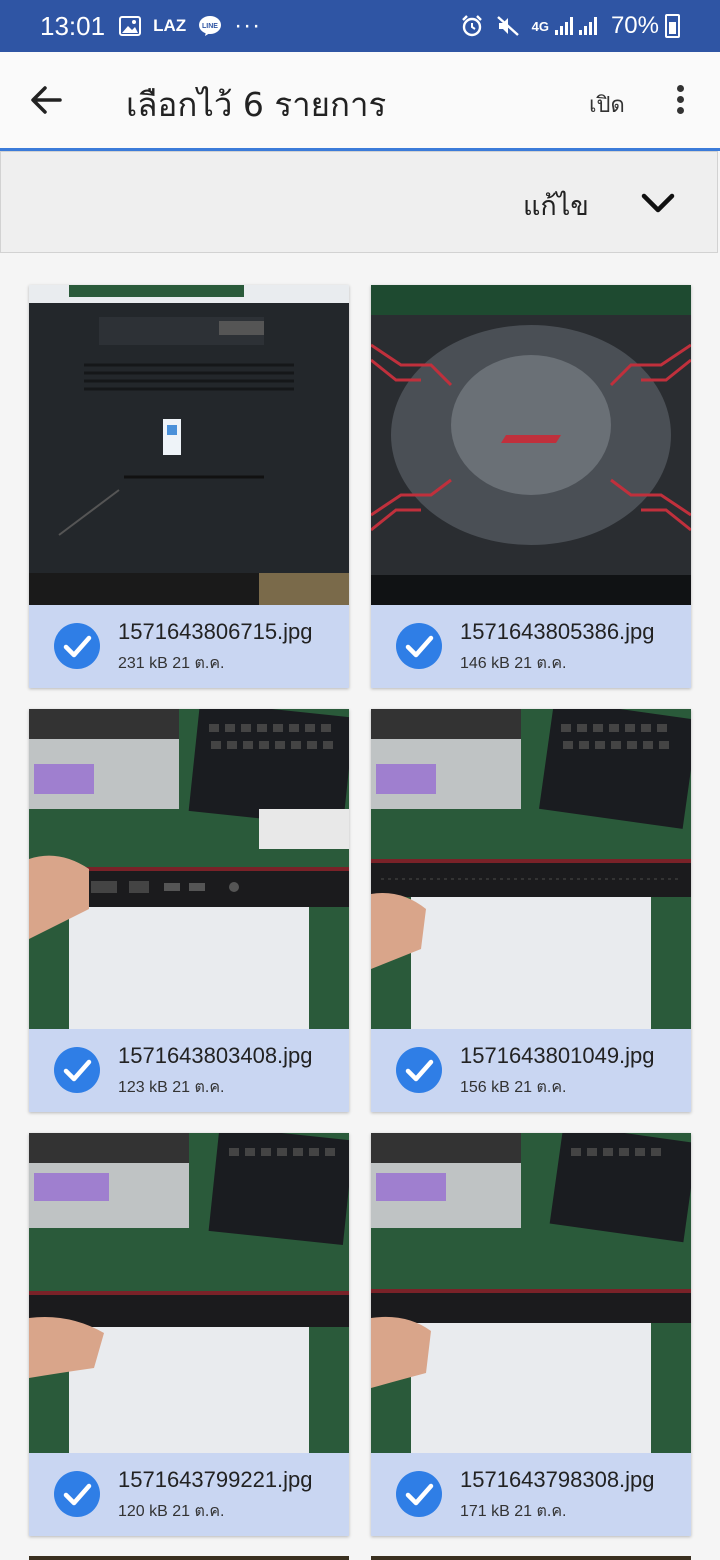 The height and width of the screenshot is (1560, 720). What do you see at coordinates (513, 1087) in the screenshot?
I see `file-meta: 156 kB 21 ต.ค.` at bounding box center [513, 1087].